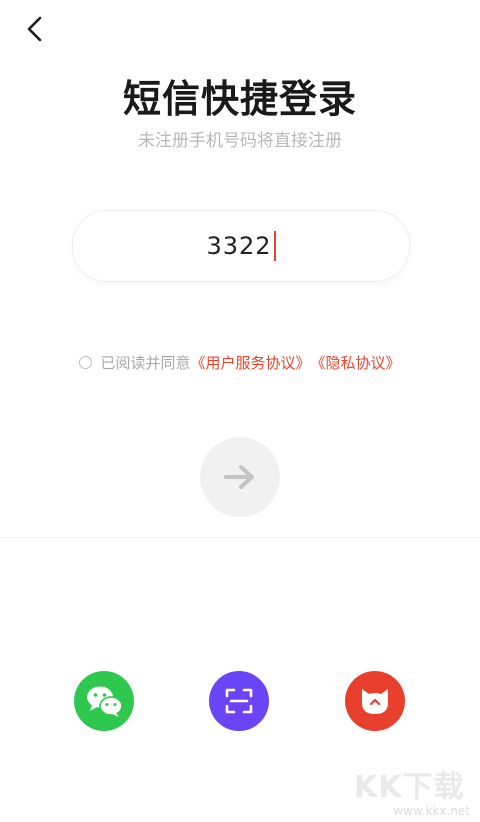  What do you see at coordinates (356, 362) in the screenshot?
I see `privacy-policy-link: 《隐私协议》` at bounding box center [356, 362].